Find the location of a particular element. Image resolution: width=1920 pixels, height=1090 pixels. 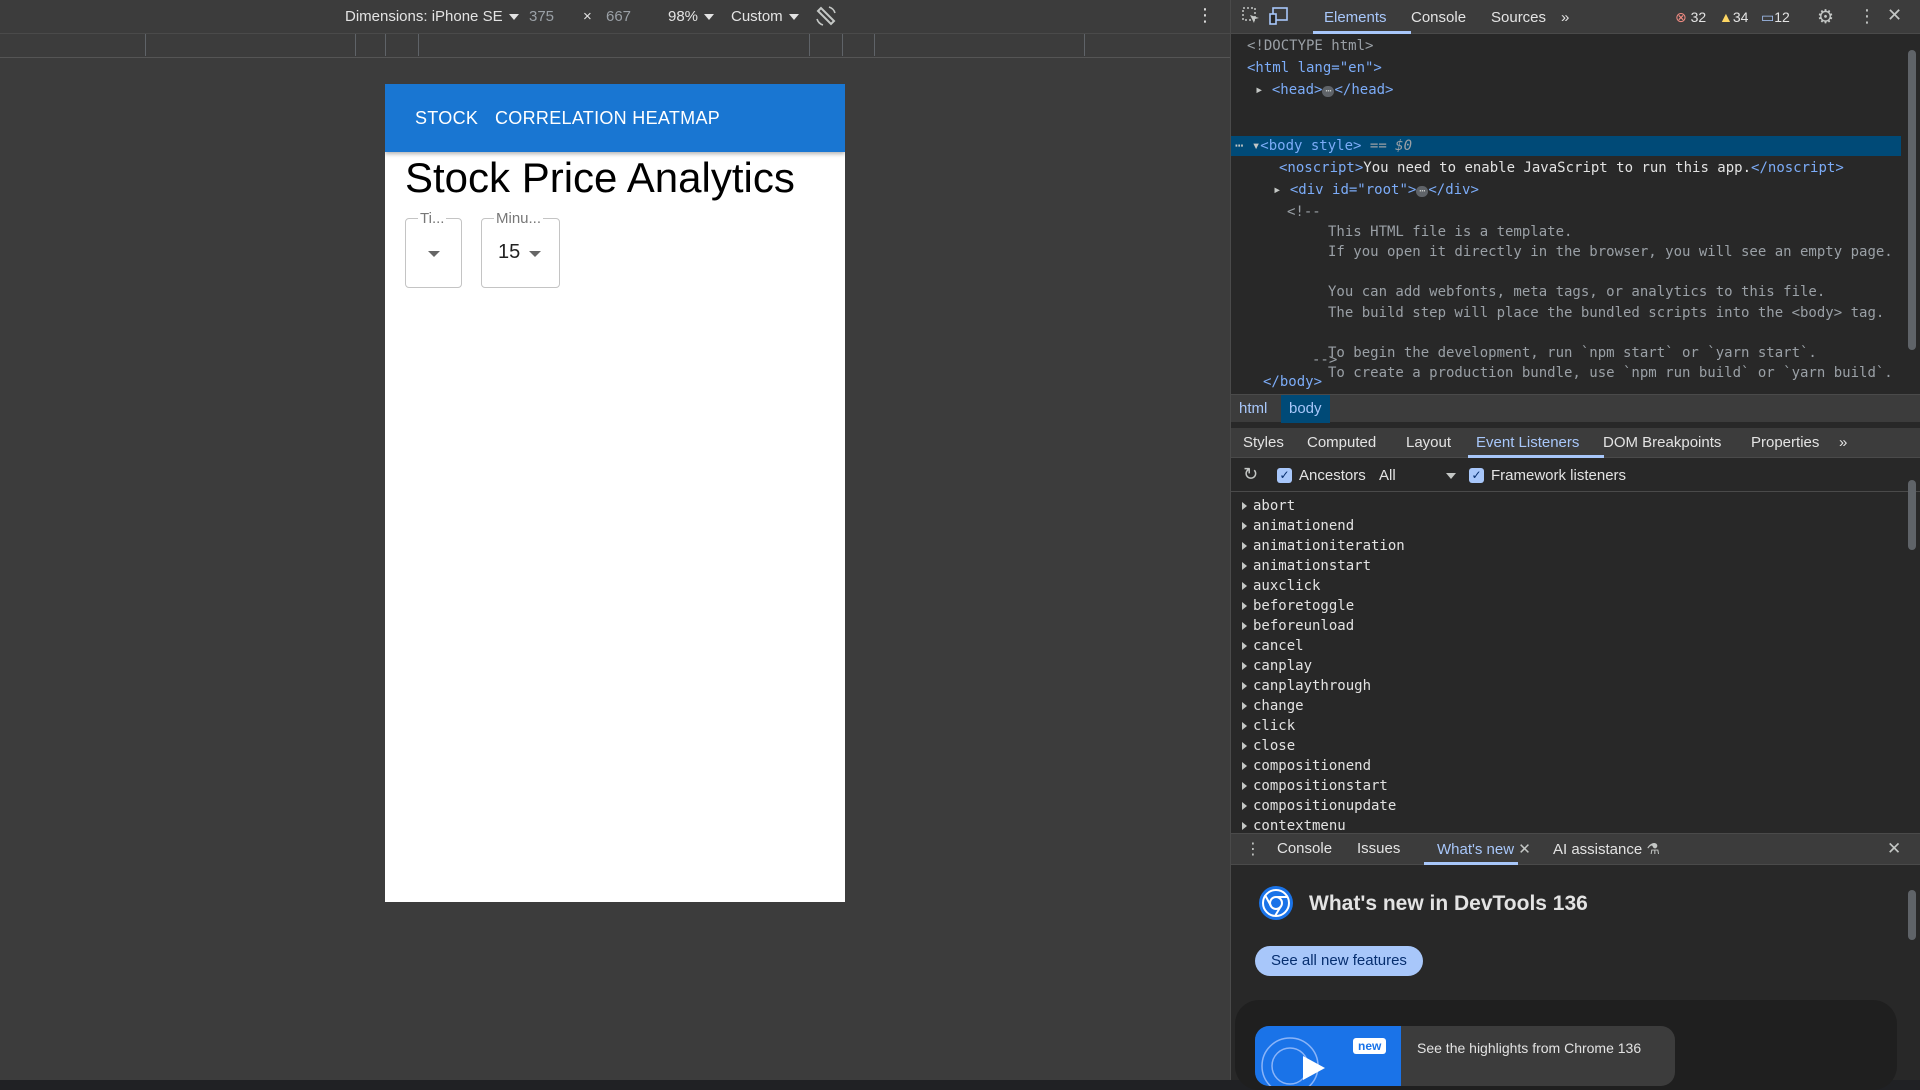

list-item: compositionend is located at coordinates (1306, 766).